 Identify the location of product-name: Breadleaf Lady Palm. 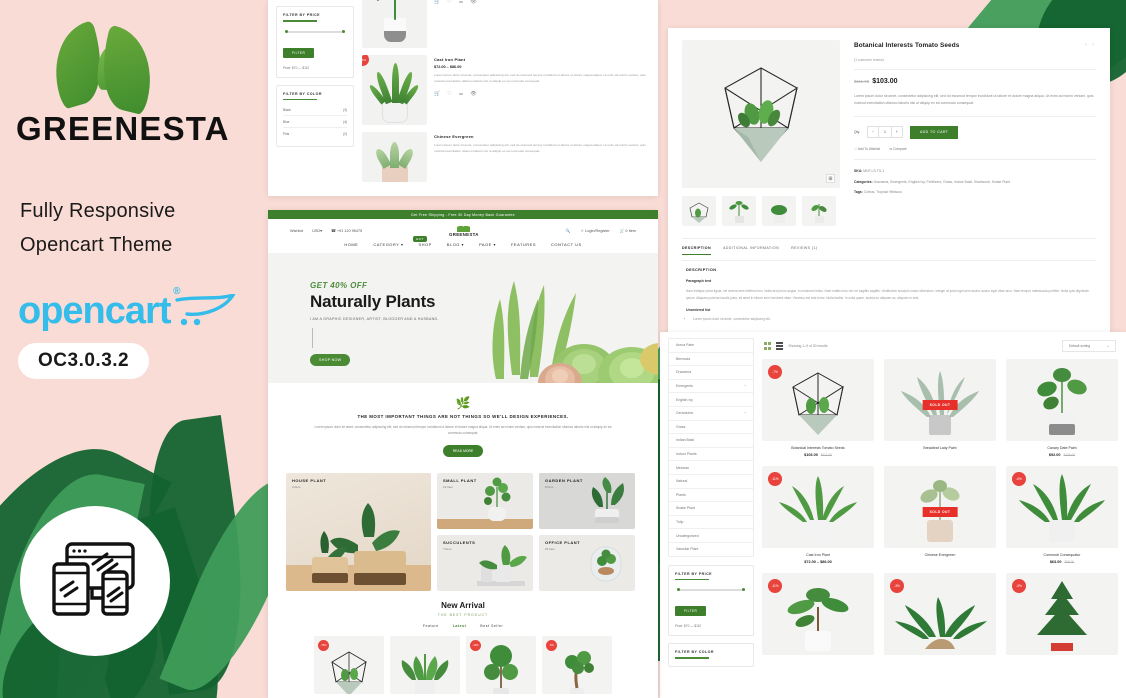
(940, 448).